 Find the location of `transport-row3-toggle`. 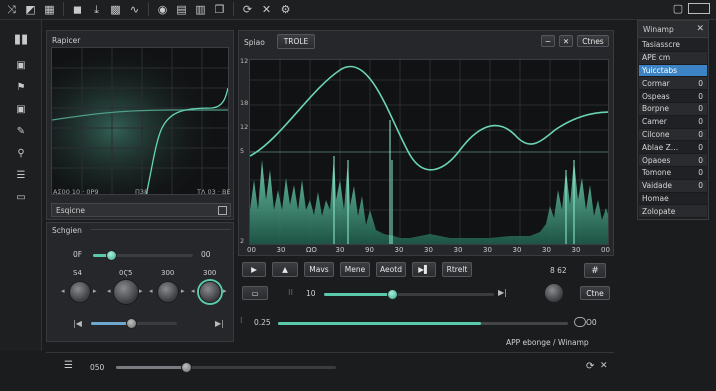

transport-row3-toggle is located at coordinates (580, 322).